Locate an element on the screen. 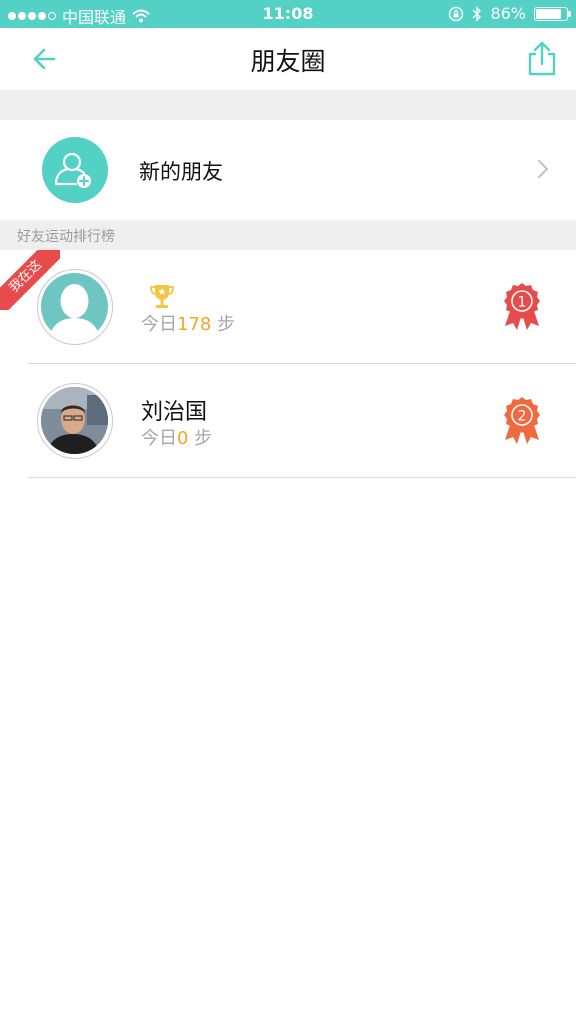 This screenshot has height=1024, width=576. row-divider is located at coordinates (302, 477).